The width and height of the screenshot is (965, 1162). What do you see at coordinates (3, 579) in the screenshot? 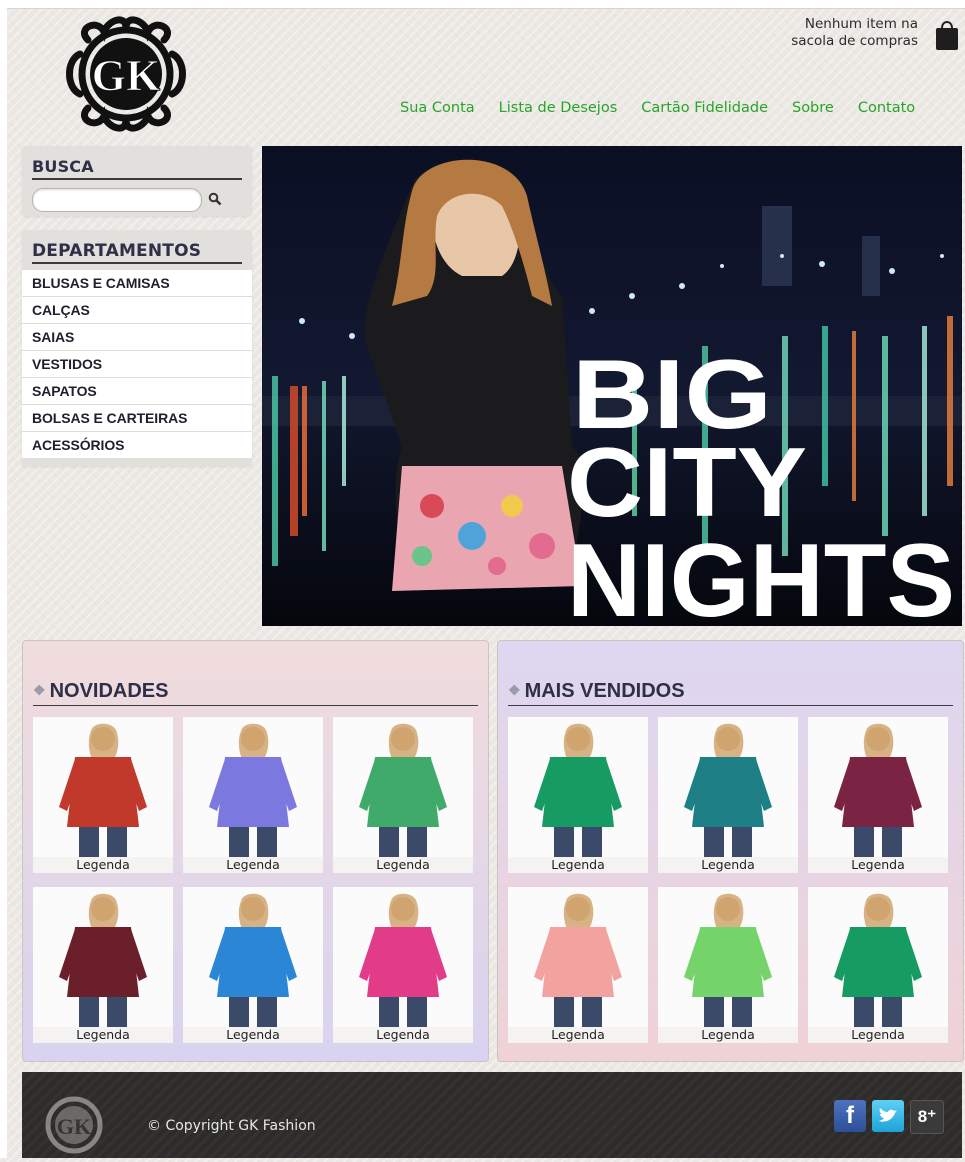
I see `page-left-border` at bounding box center [3, 579].